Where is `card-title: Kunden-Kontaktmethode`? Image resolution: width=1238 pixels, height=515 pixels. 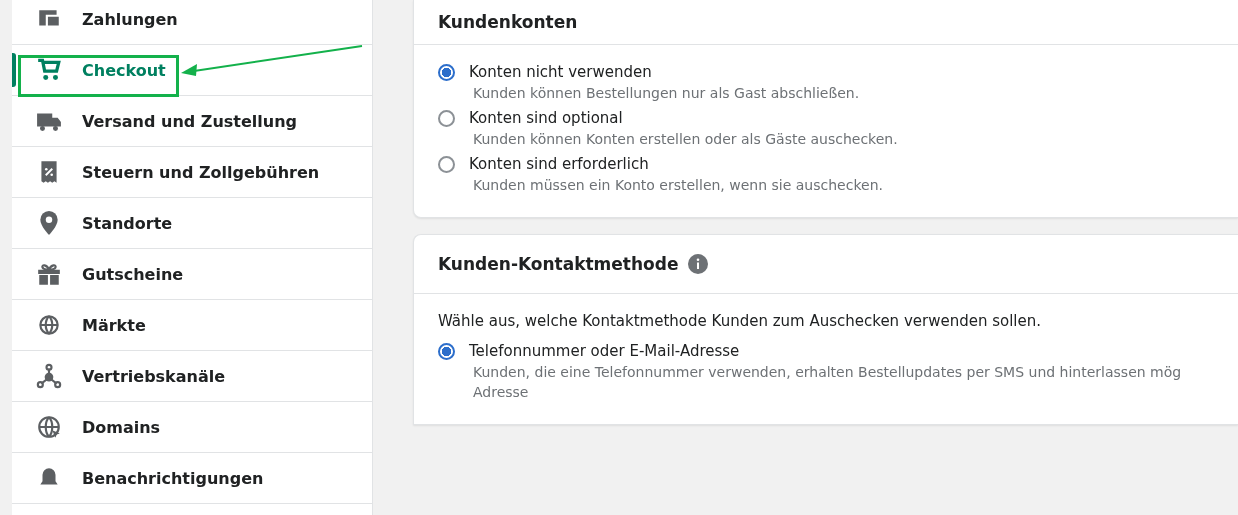 card-title: Kunden-Kontaktmethode is located at coordinates (558, 264).